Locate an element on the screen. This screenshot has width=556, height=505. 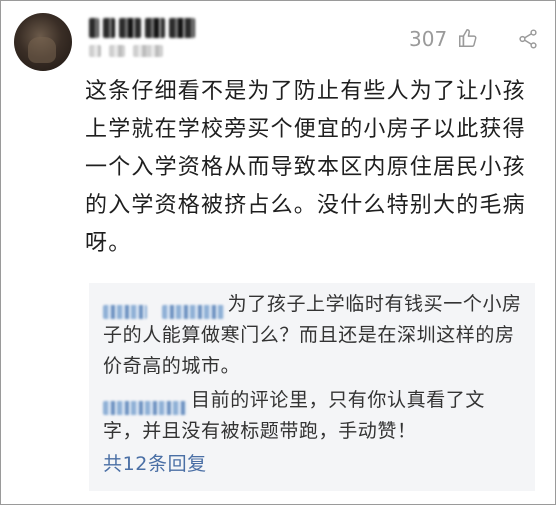
like-count: 307 is located at coordinates (428, 39).